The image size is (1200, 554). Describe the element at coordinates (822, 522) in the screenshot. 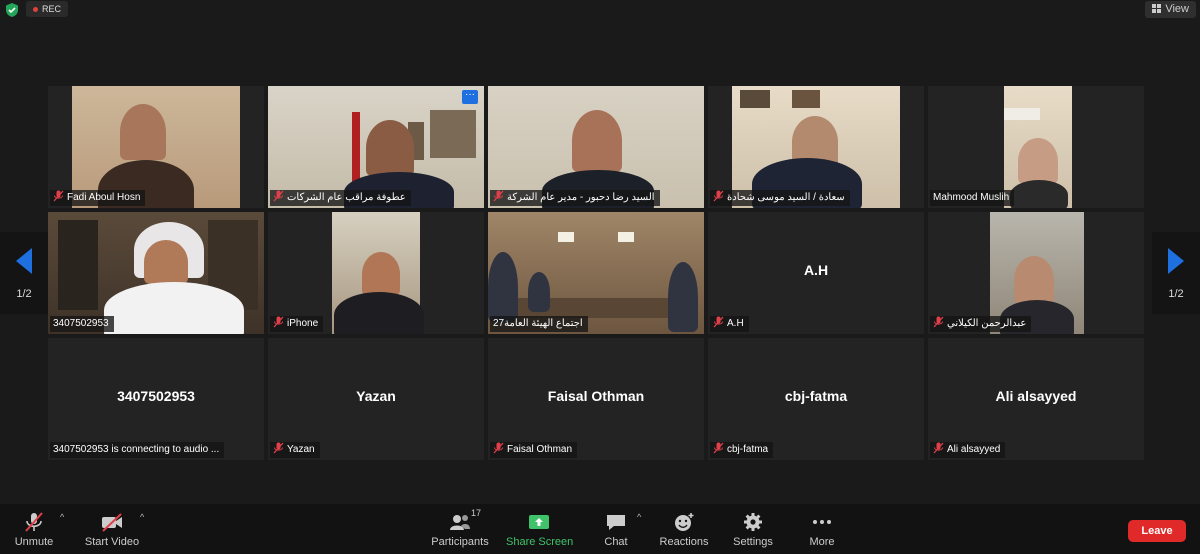

I see `more-dots-icon` at that location.